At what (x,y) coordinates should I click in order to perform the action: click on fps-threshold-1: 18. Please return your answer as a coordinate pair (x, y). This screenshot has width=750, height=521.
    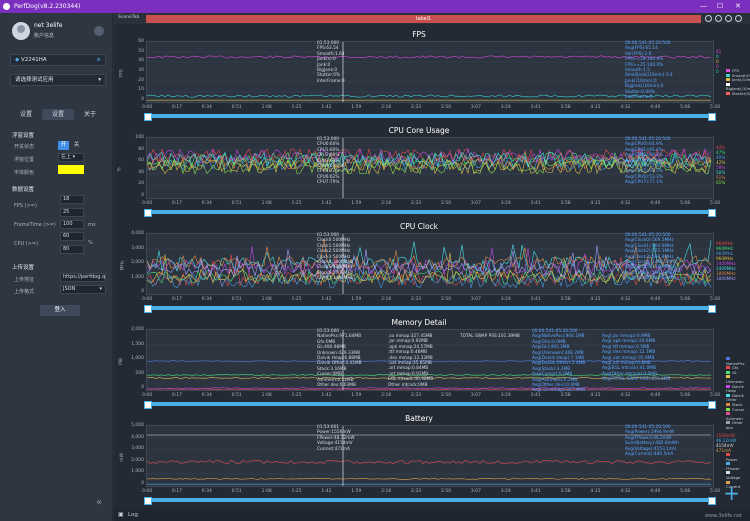
    Looking at the image, I should click on (72, 199).